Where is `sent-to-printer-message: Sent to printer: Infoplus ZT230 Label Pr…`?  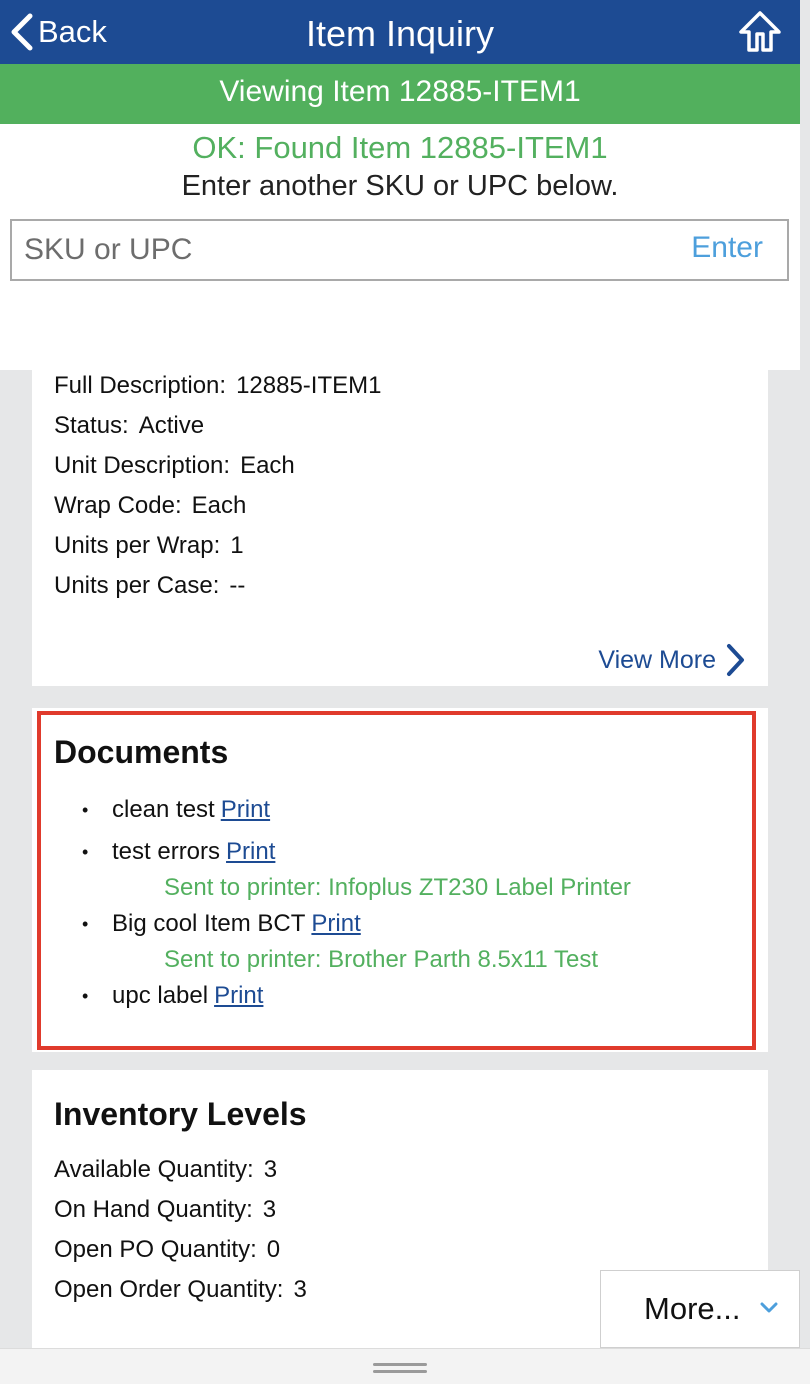 sent-to-printer-message: Sent to printer: Infoplus ZT230 Label Pr… is located at coordinates (397, 887).